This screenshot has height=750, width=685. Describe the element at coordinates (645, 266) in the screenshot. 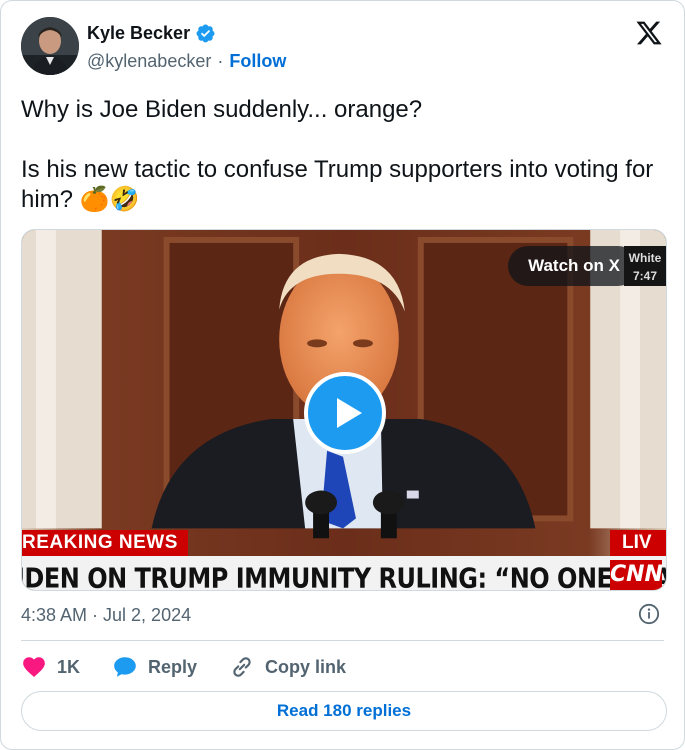

I see `corner-overlay: White 7:47` at that location.